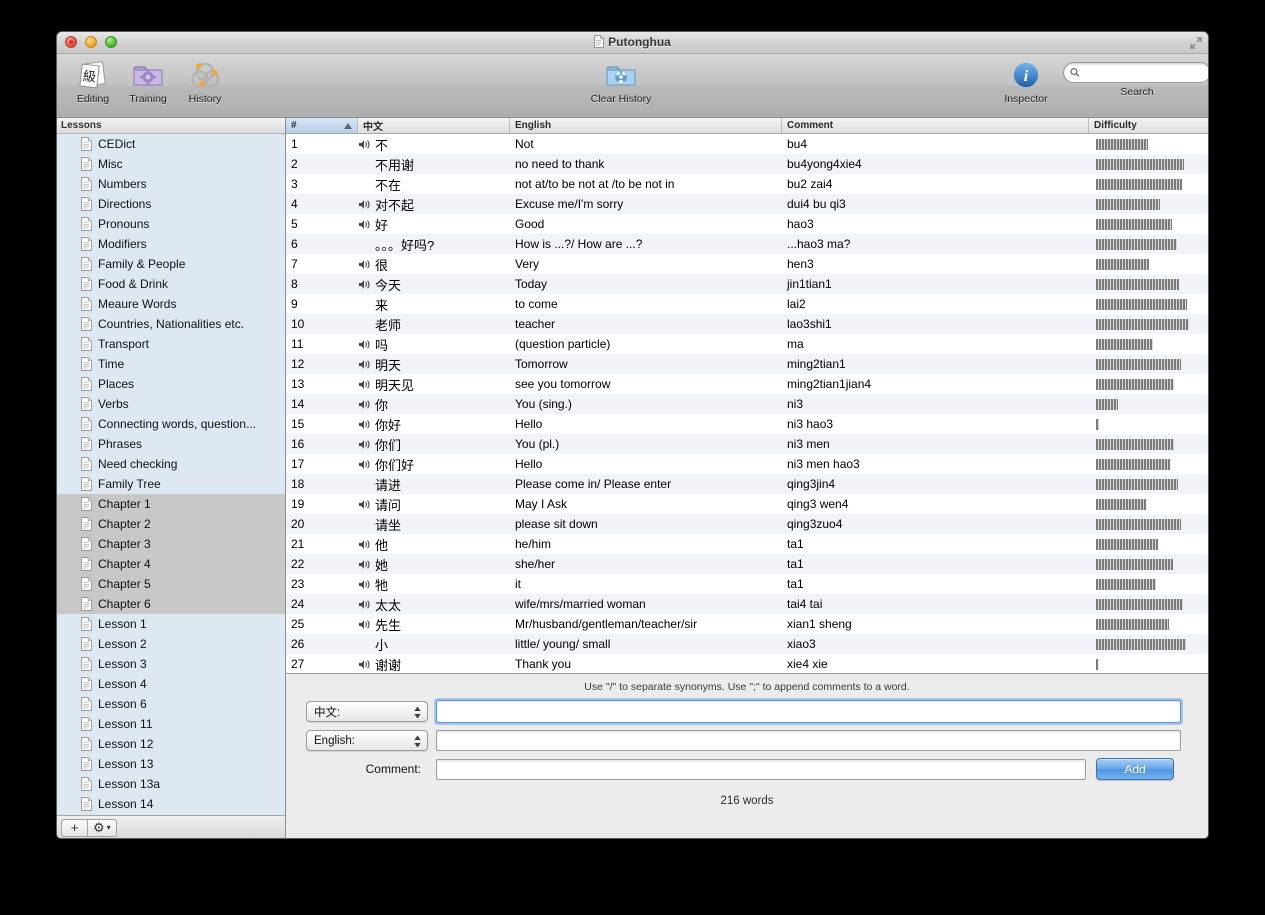 The image size is (1265, 915). What do you see at coordinates (171, 224) in the screenshot?
I see `sidebar-item-pronouns: Pronouns` at bounding box center [171, 224].